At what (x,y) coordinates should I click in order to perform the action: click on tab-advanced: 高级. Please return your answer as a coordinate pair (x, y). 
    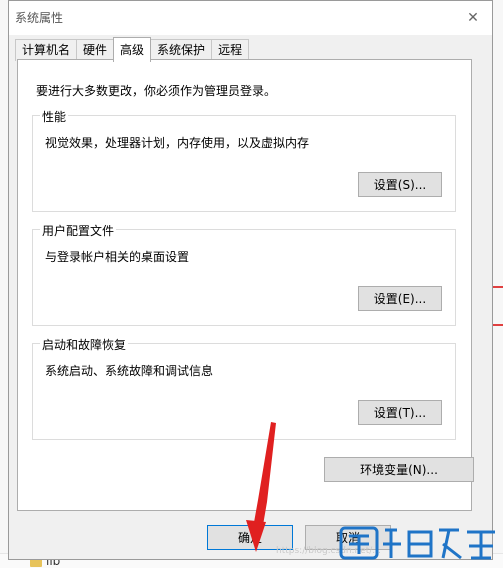
    Looking at the image, I should click on (132, 49).